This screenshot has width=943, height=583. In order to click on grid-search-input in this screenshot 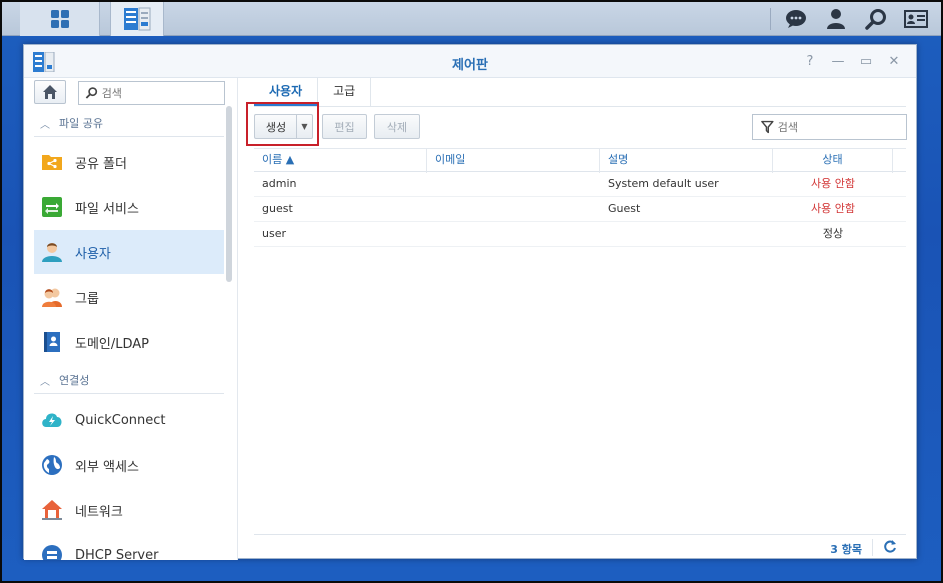, I will do `click(839, 127)`.